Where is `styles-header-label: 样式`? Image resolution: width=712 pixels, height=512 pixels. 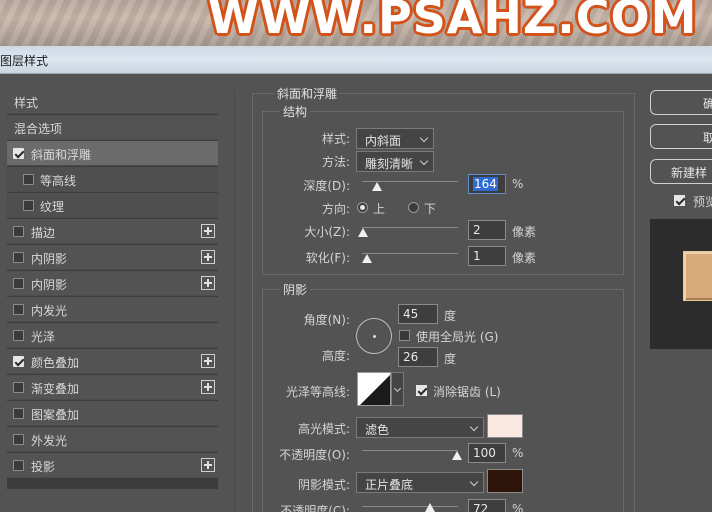
styles-header-label: 样式 is located at coordinates (26, 103).